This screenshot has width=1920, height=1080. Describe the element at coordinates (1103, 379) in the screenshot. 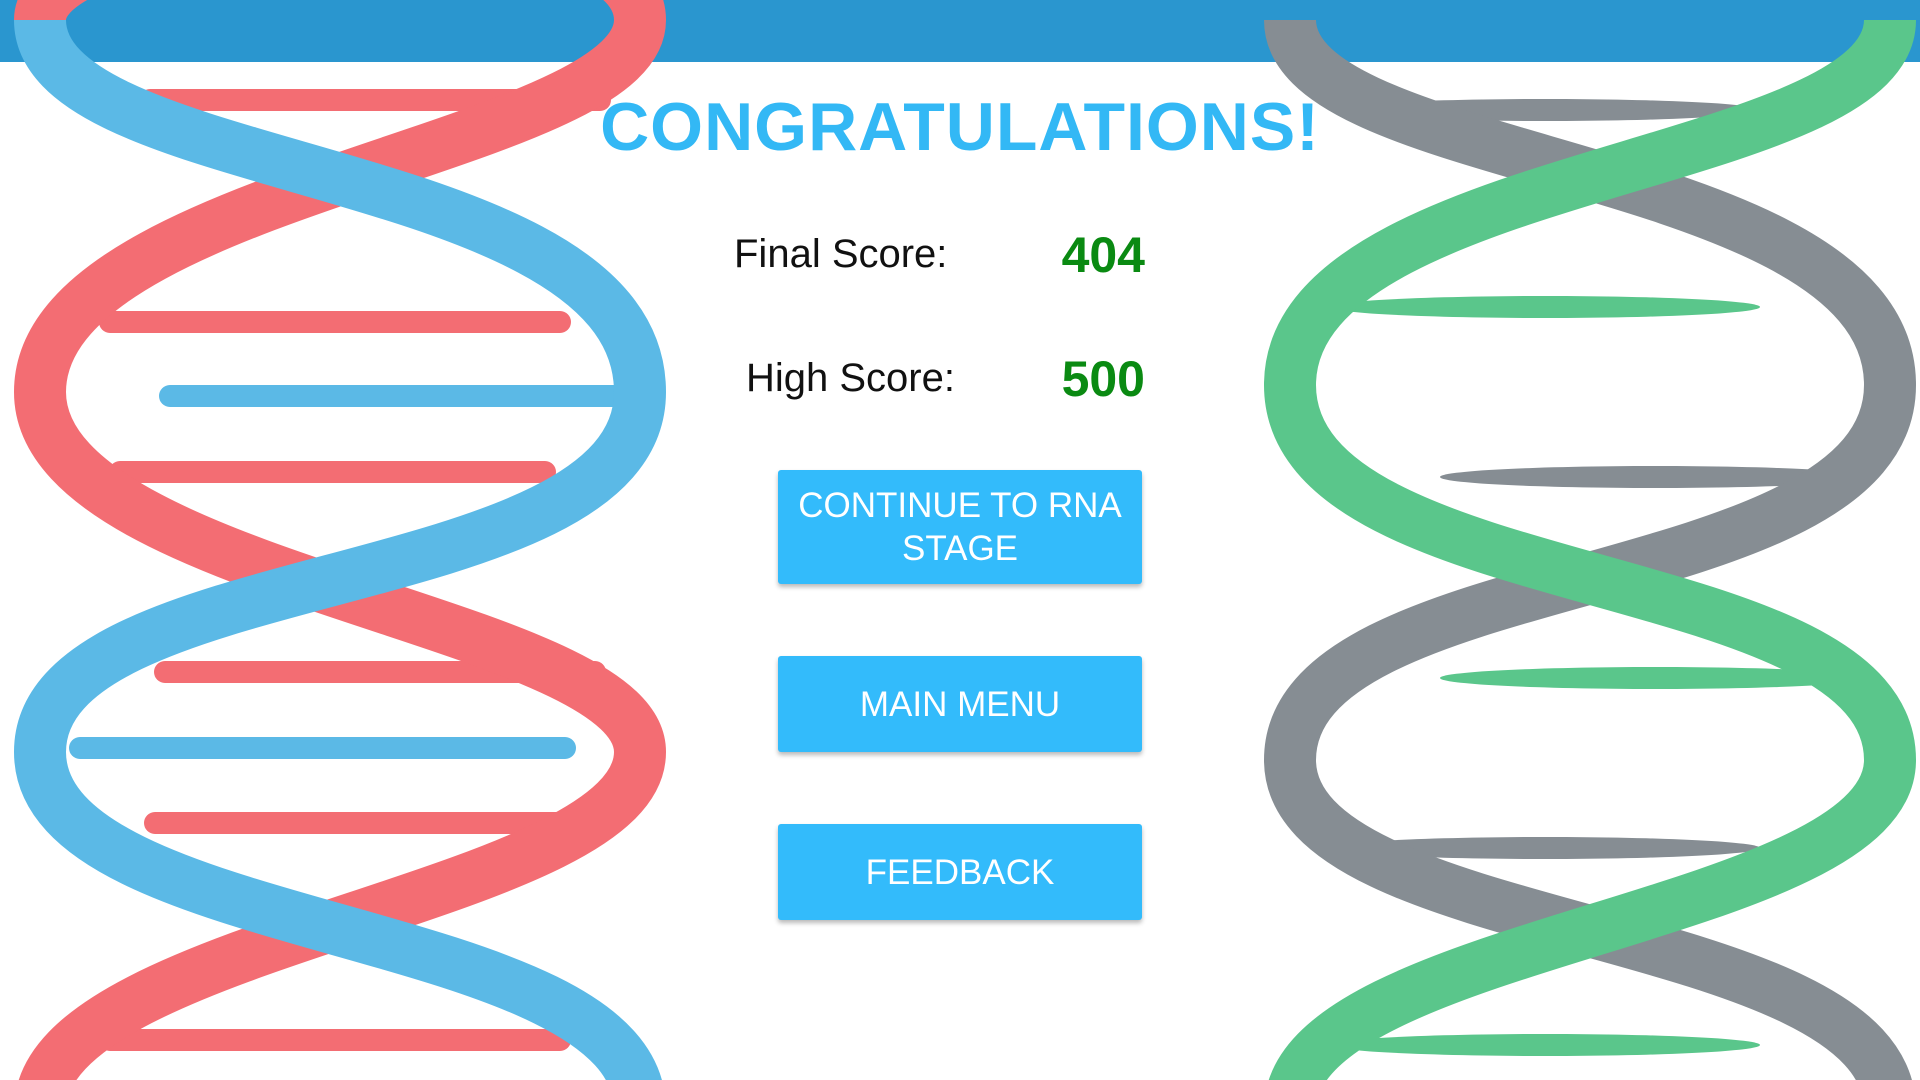

I see `high-score-value: 500` at that location.